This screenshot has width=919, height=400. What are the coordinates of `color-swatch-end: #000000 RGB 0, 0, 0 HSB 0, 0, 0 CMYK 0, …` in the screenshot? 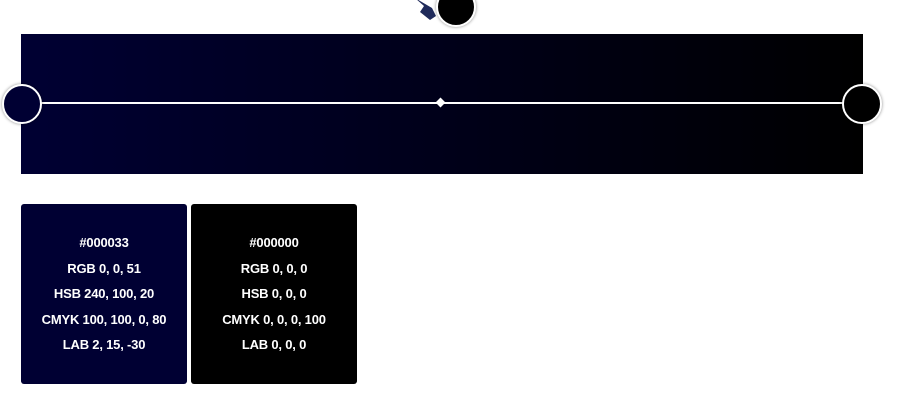 It's located at (274, 294).